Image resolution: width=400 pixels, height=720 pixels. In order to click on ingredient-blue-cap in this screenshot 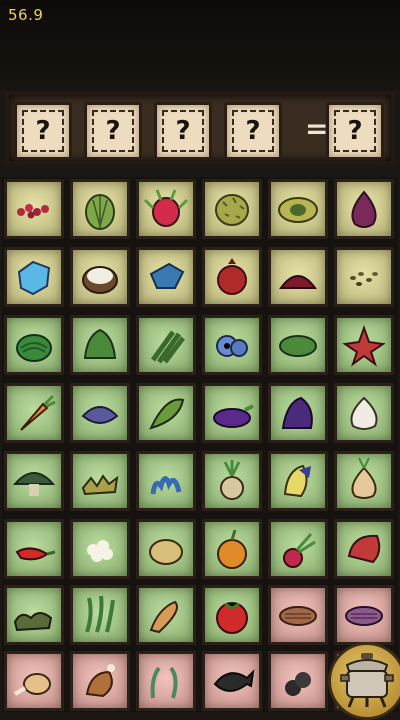, I will do `click(166, 277)`.